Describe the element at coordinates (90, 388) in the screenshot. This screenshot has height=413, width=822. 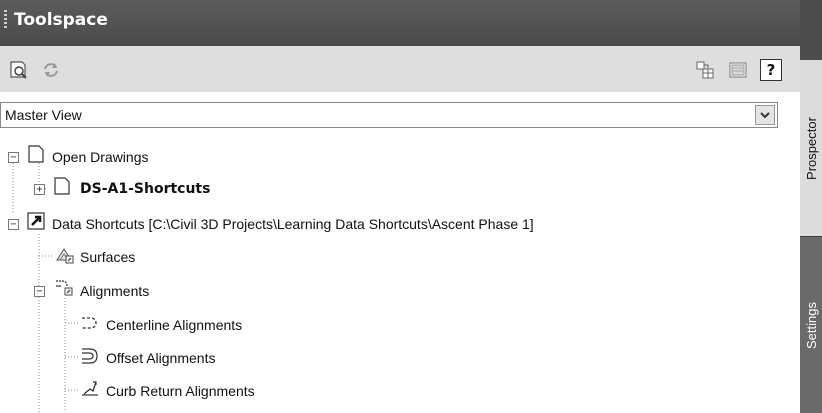
I see `curb-return-alignments-icon` at that location.